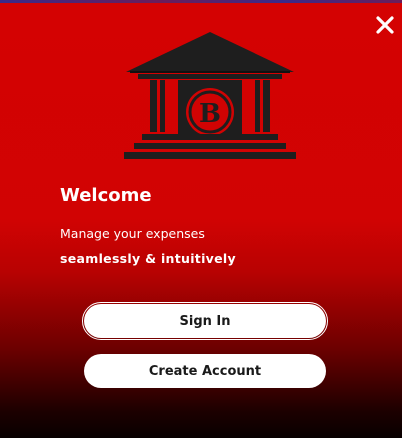 The height and width of the screenshot is (438, 402). I want to click on tagline-line-2: seamlessly & intuitively, so click(148, 258).